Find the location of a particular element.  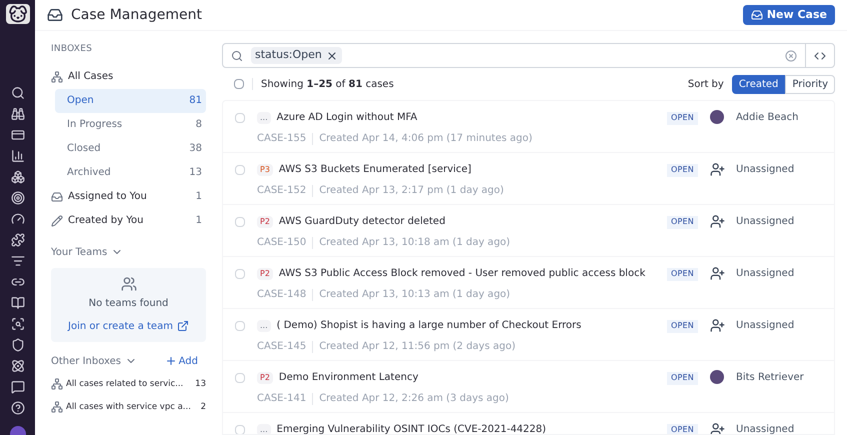

inbox-item: Closed 38 is located at coordinates (130, 148).